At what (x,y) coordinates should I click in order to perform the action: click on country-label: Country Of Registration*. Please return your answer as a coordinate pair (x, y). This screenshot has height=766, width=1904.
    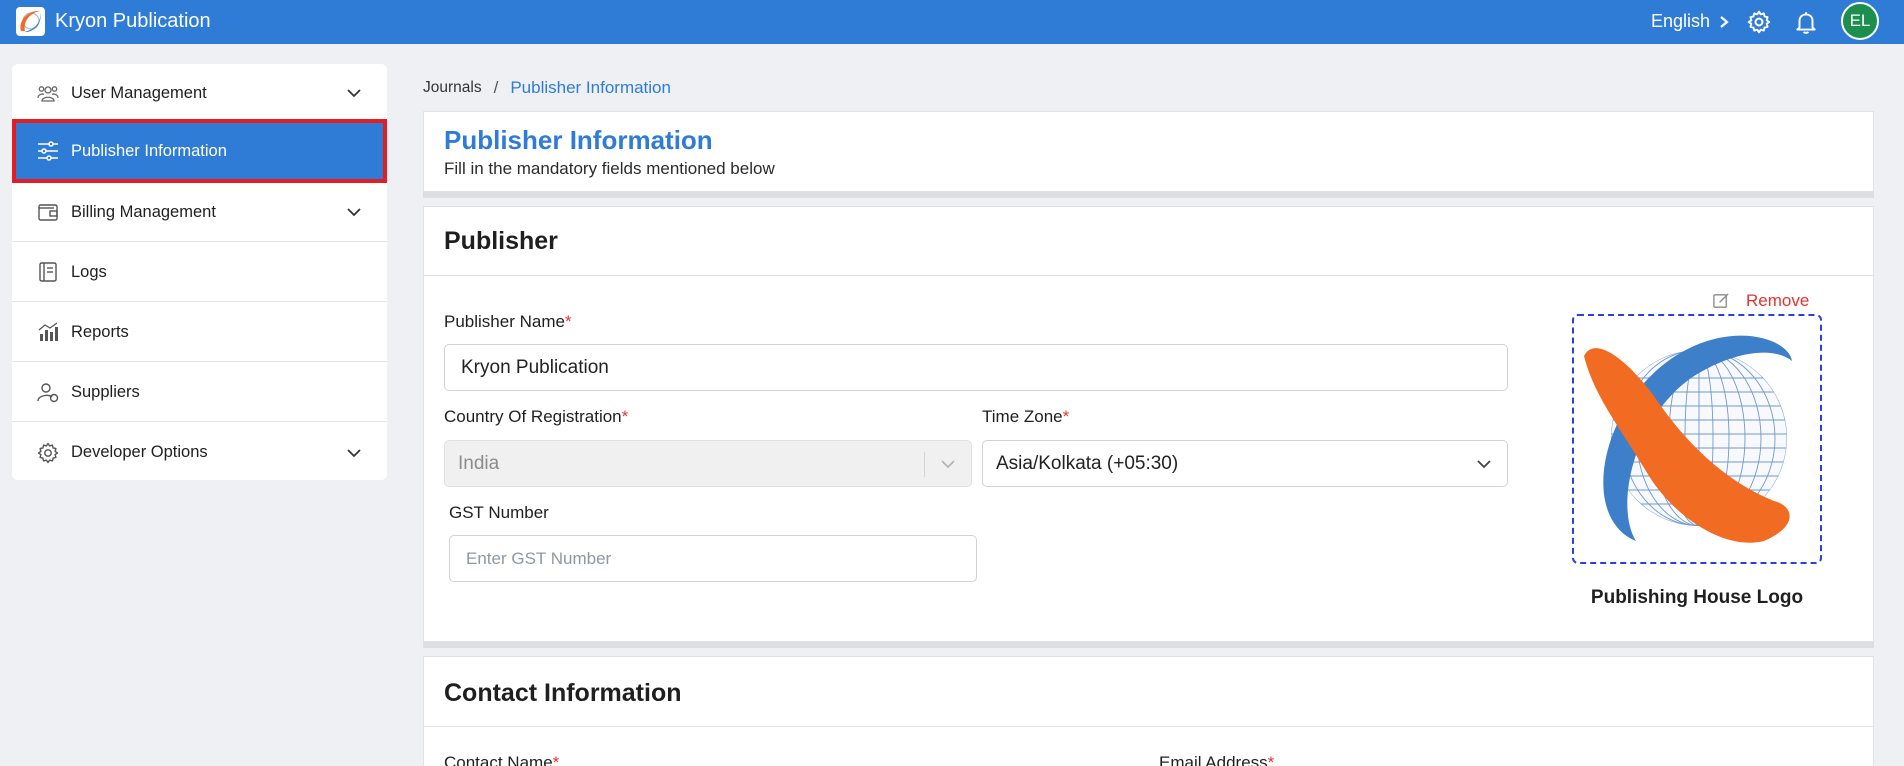
    Looking at the image, I should click on (536, 417).